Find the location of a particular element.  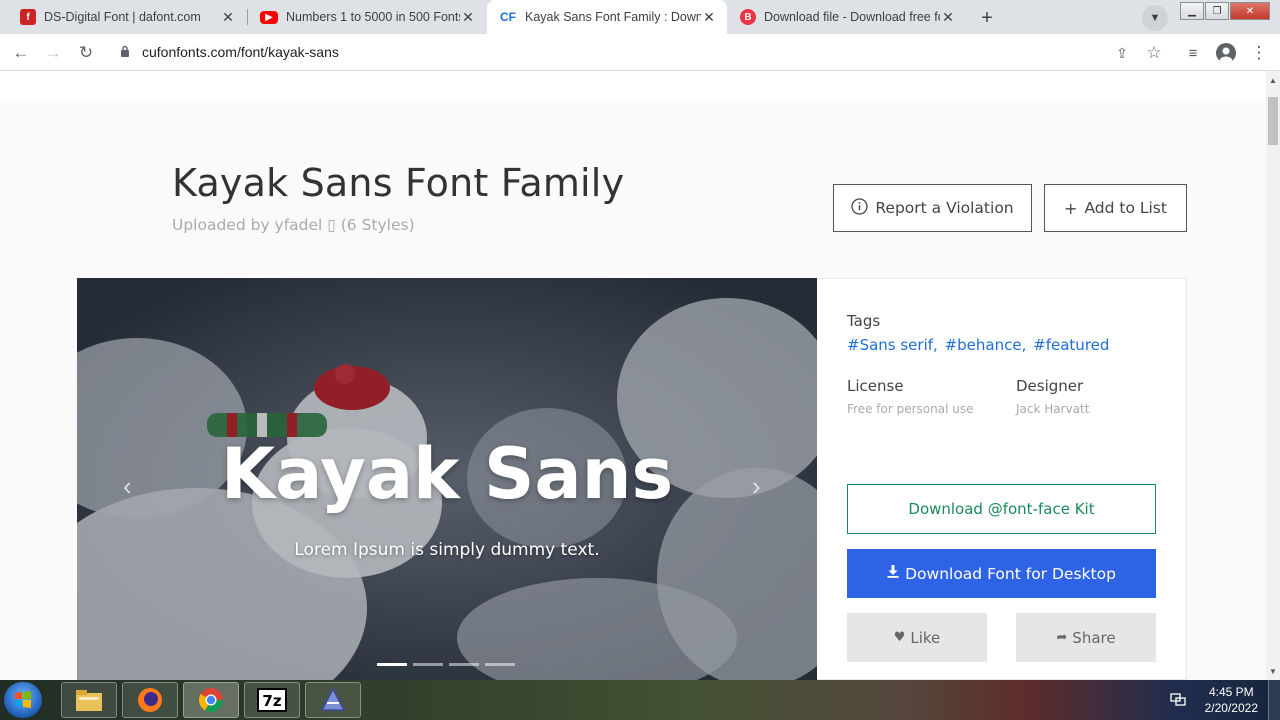

back-button: ← is located at coordinates (21, 53).